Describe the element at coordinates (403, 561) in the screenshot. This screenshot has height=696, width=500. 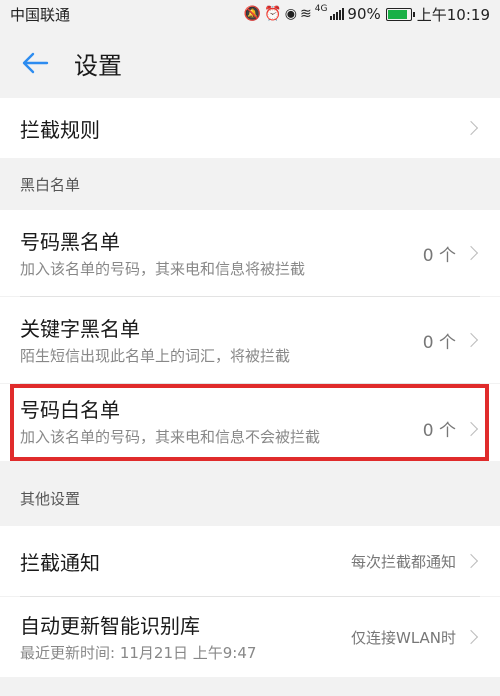
I see `block-notification-value: 每次拦截都通知` at that location.